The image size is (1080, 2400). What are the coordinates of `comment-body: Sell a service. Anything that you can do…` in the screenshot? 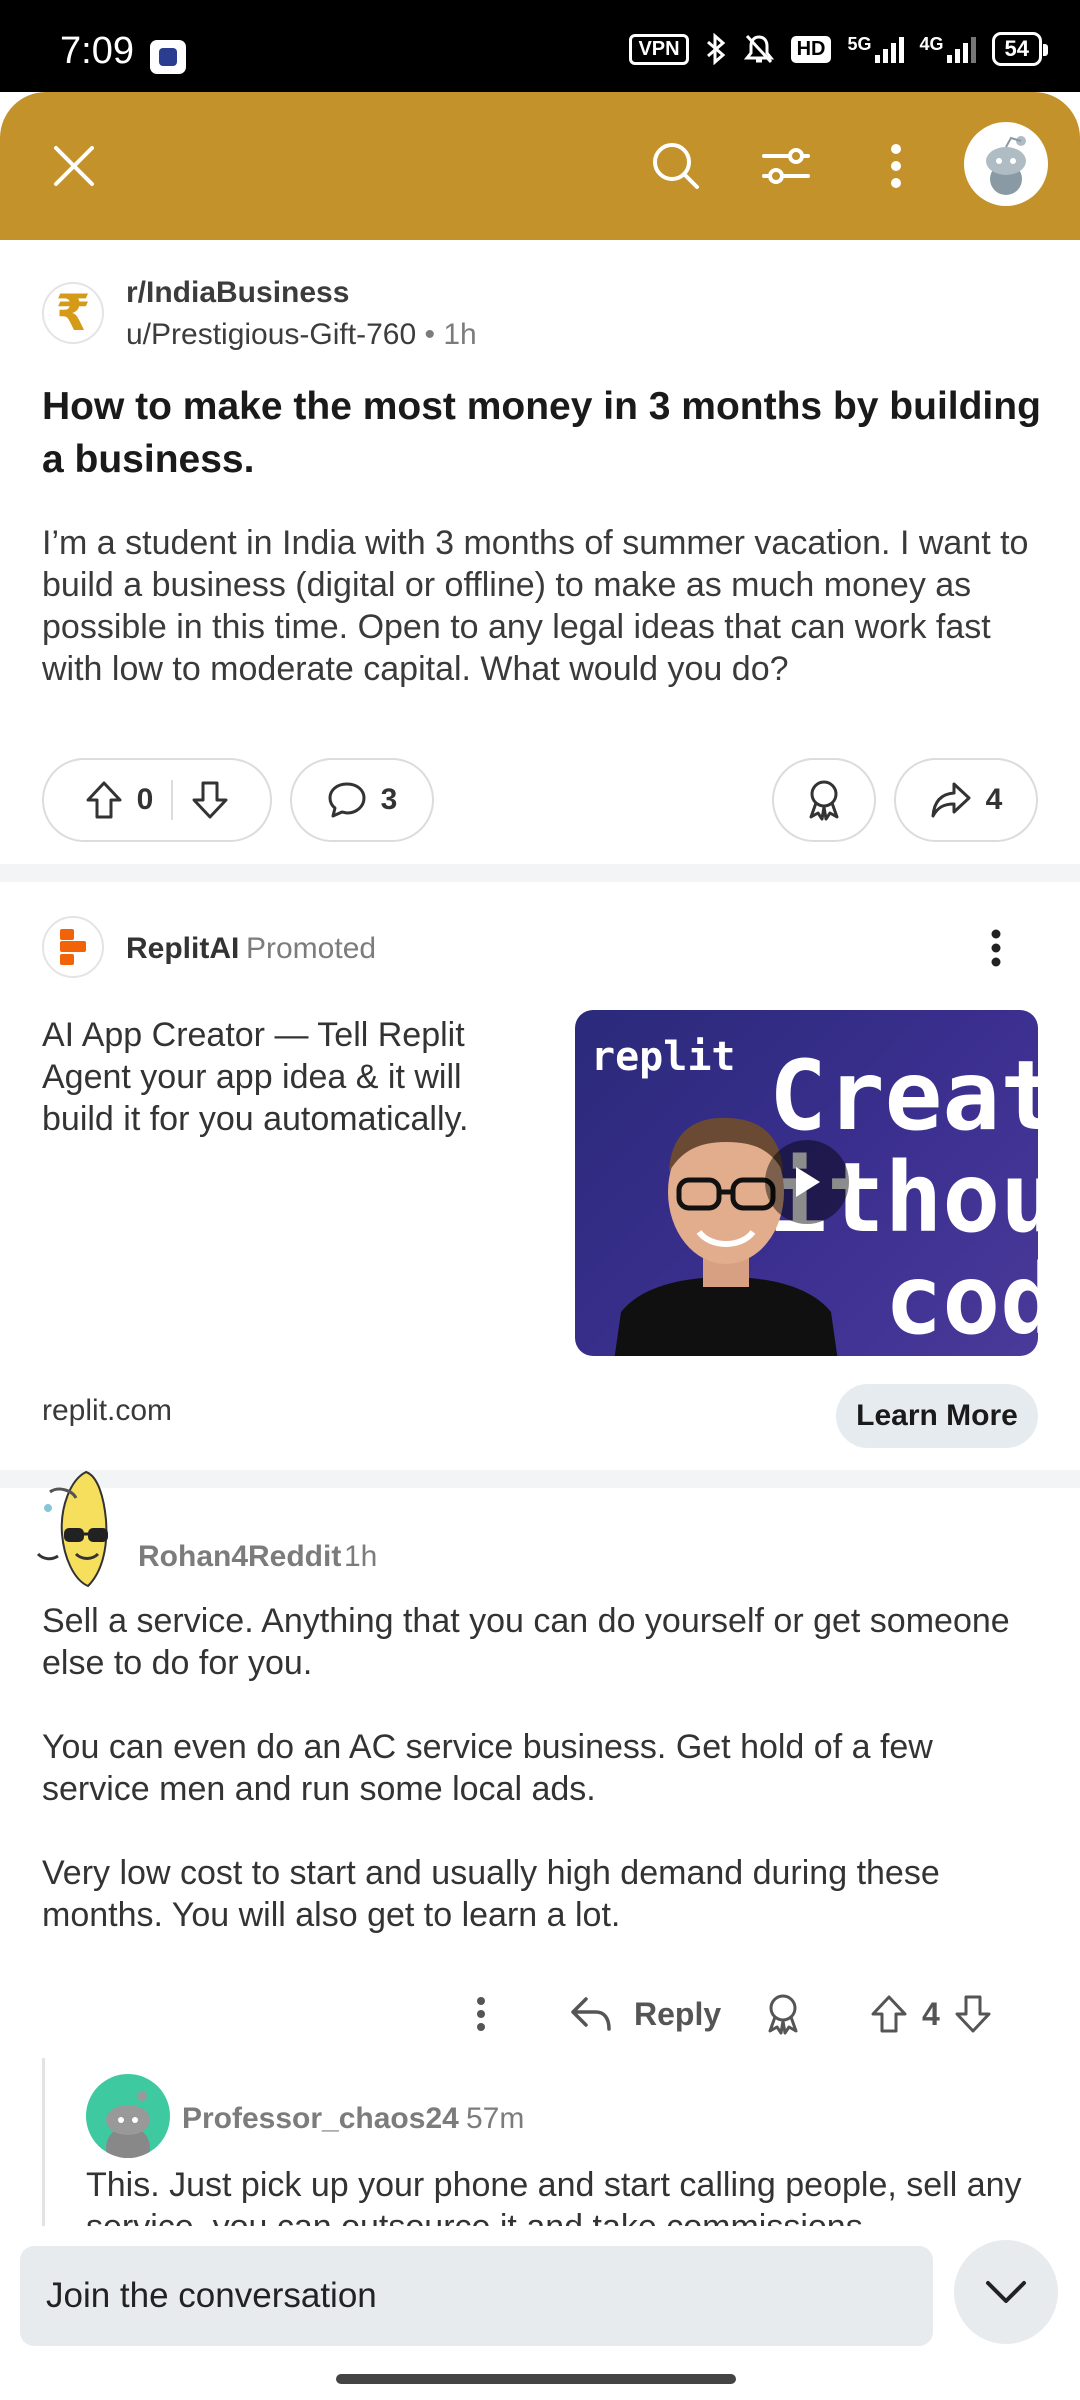 It's located at (542, 1789).